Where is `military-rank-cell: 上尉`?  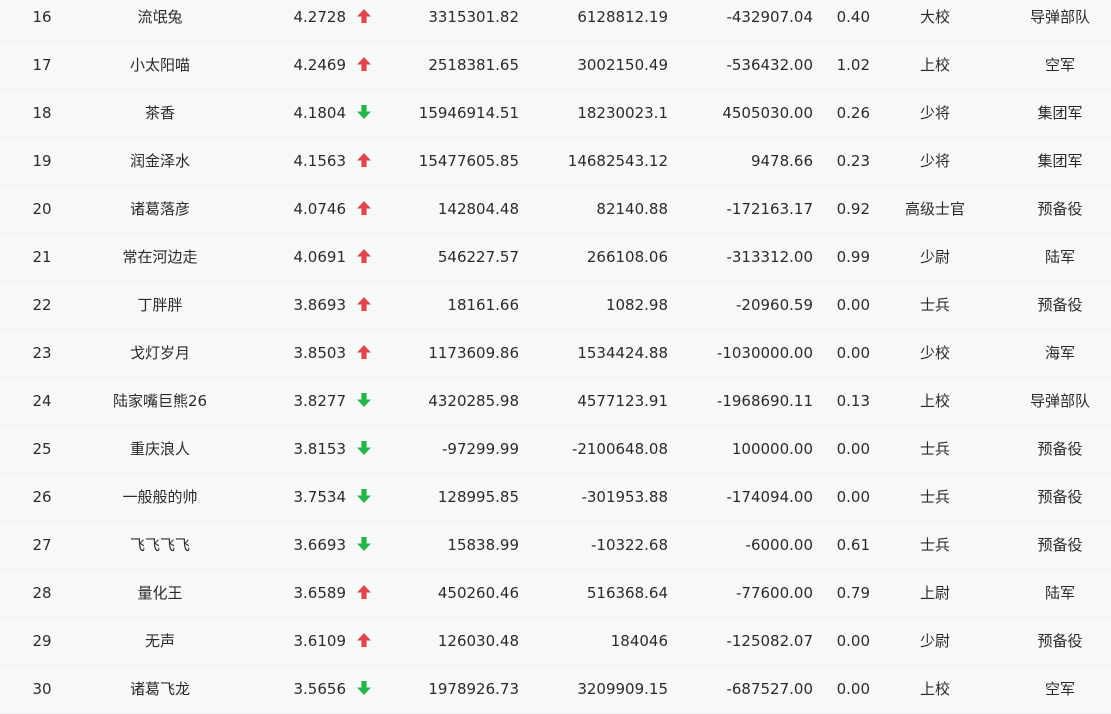 military-rank-cell: 上尉 is located at coordinates (934, 593).